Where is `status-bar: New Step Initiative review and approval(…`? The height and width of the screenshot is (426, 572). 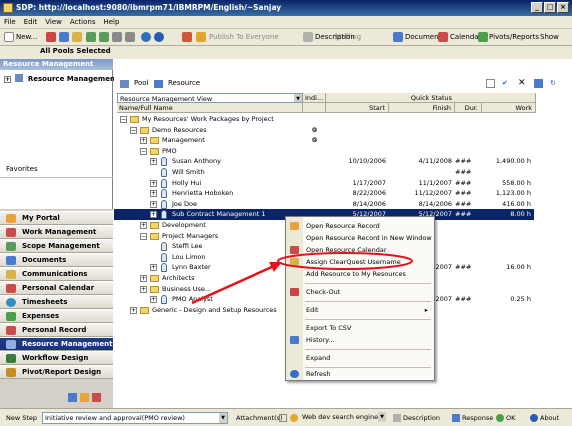
status-bar: New Step Initiative review and approval(… is located at coordinates (286, 417).